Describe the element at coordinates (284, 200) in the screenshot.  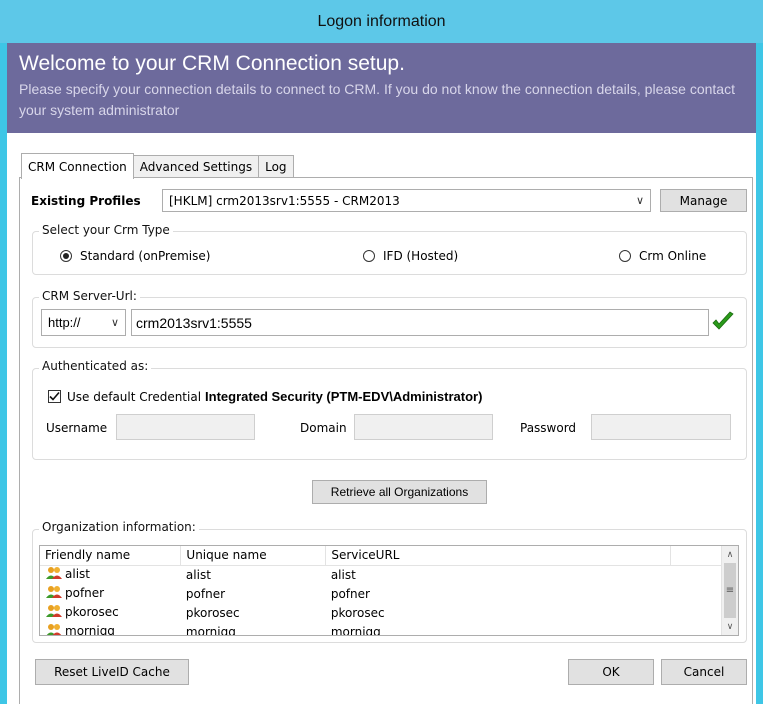
I see `profiles-selected-value: [HKLM] crm2013srv1:5555 - CRM2013` at that location.